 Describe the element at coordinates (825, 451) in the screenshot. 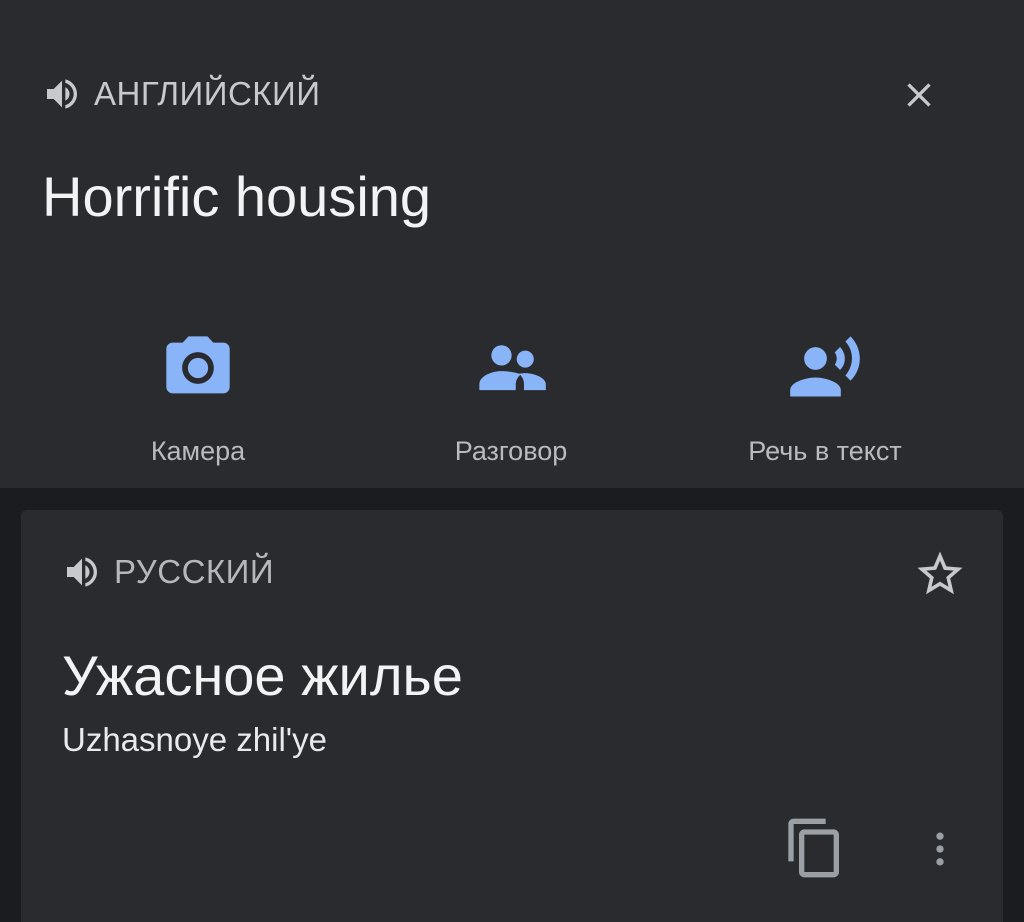

I see `speech-to-text-label: Речь в текст` at that location.